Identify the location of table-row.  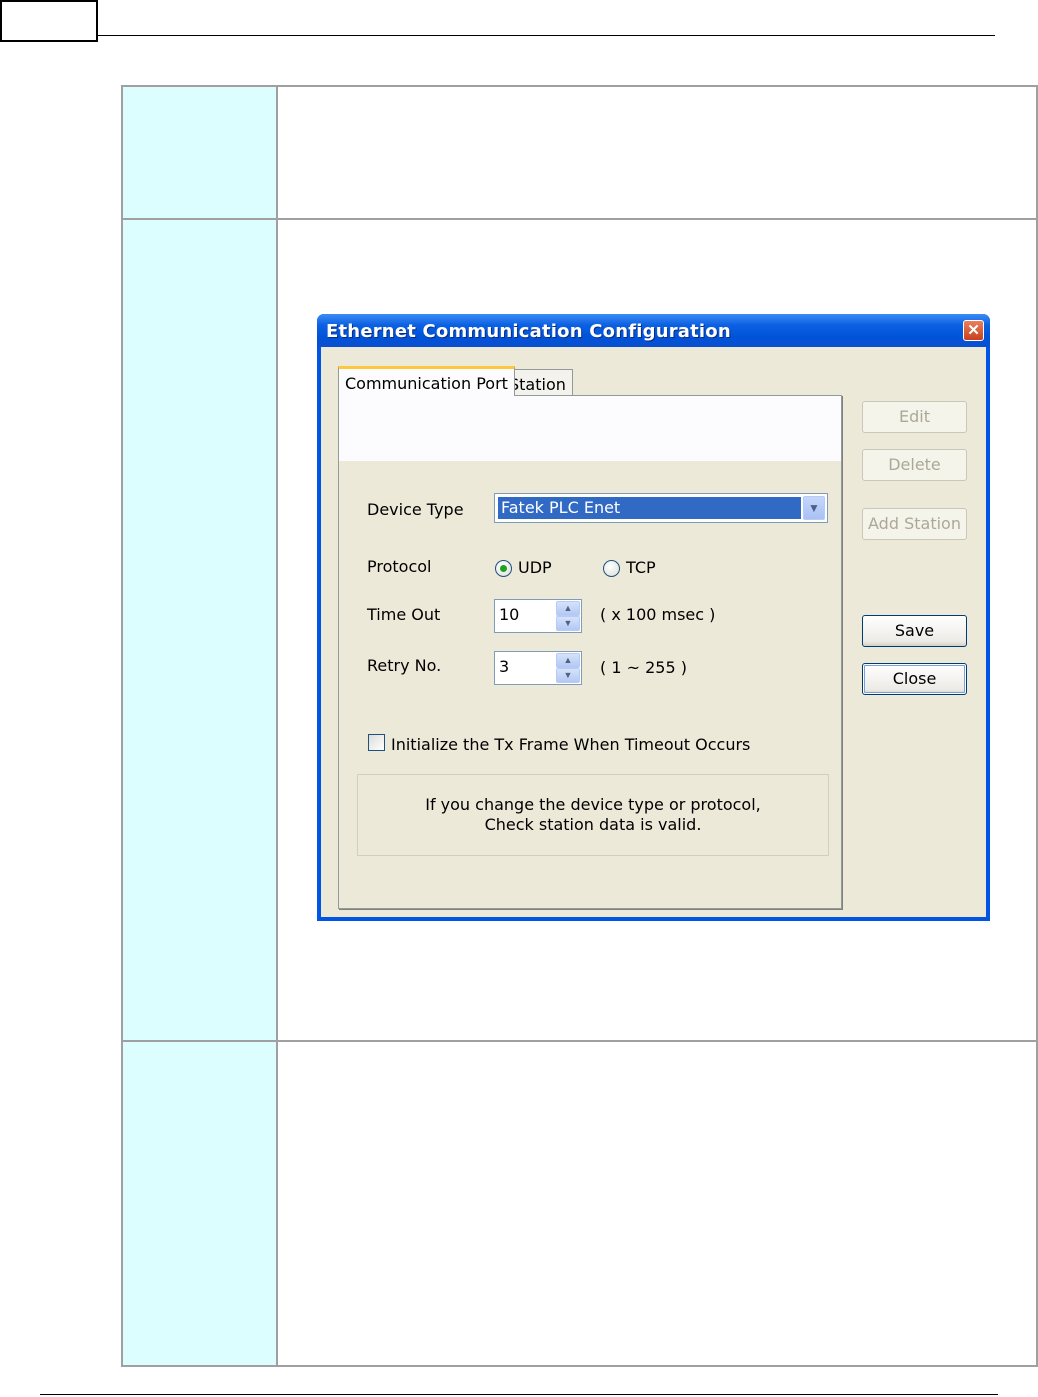
(579, 153).